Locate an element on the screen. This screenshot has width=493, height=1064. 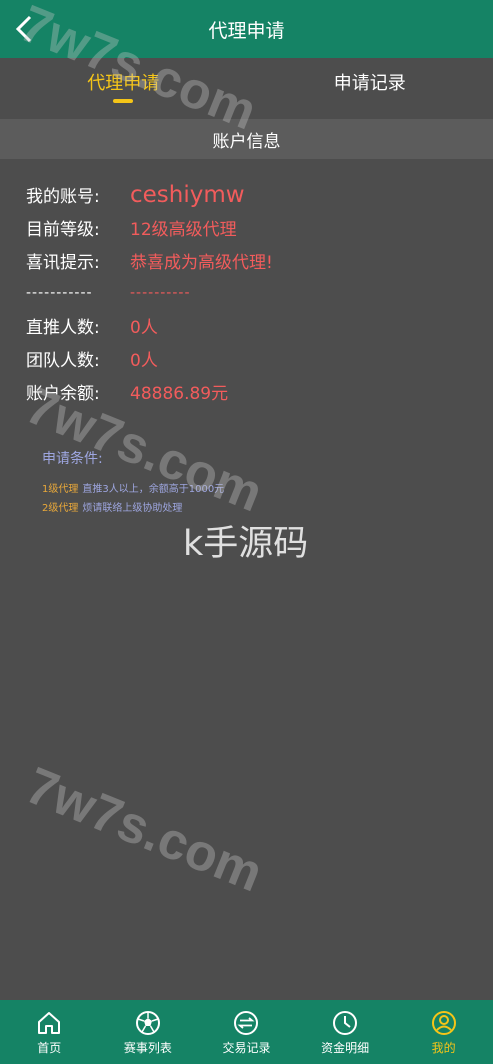
tab-agent-apply: 代理申请 is located at coordinates (123, 82).